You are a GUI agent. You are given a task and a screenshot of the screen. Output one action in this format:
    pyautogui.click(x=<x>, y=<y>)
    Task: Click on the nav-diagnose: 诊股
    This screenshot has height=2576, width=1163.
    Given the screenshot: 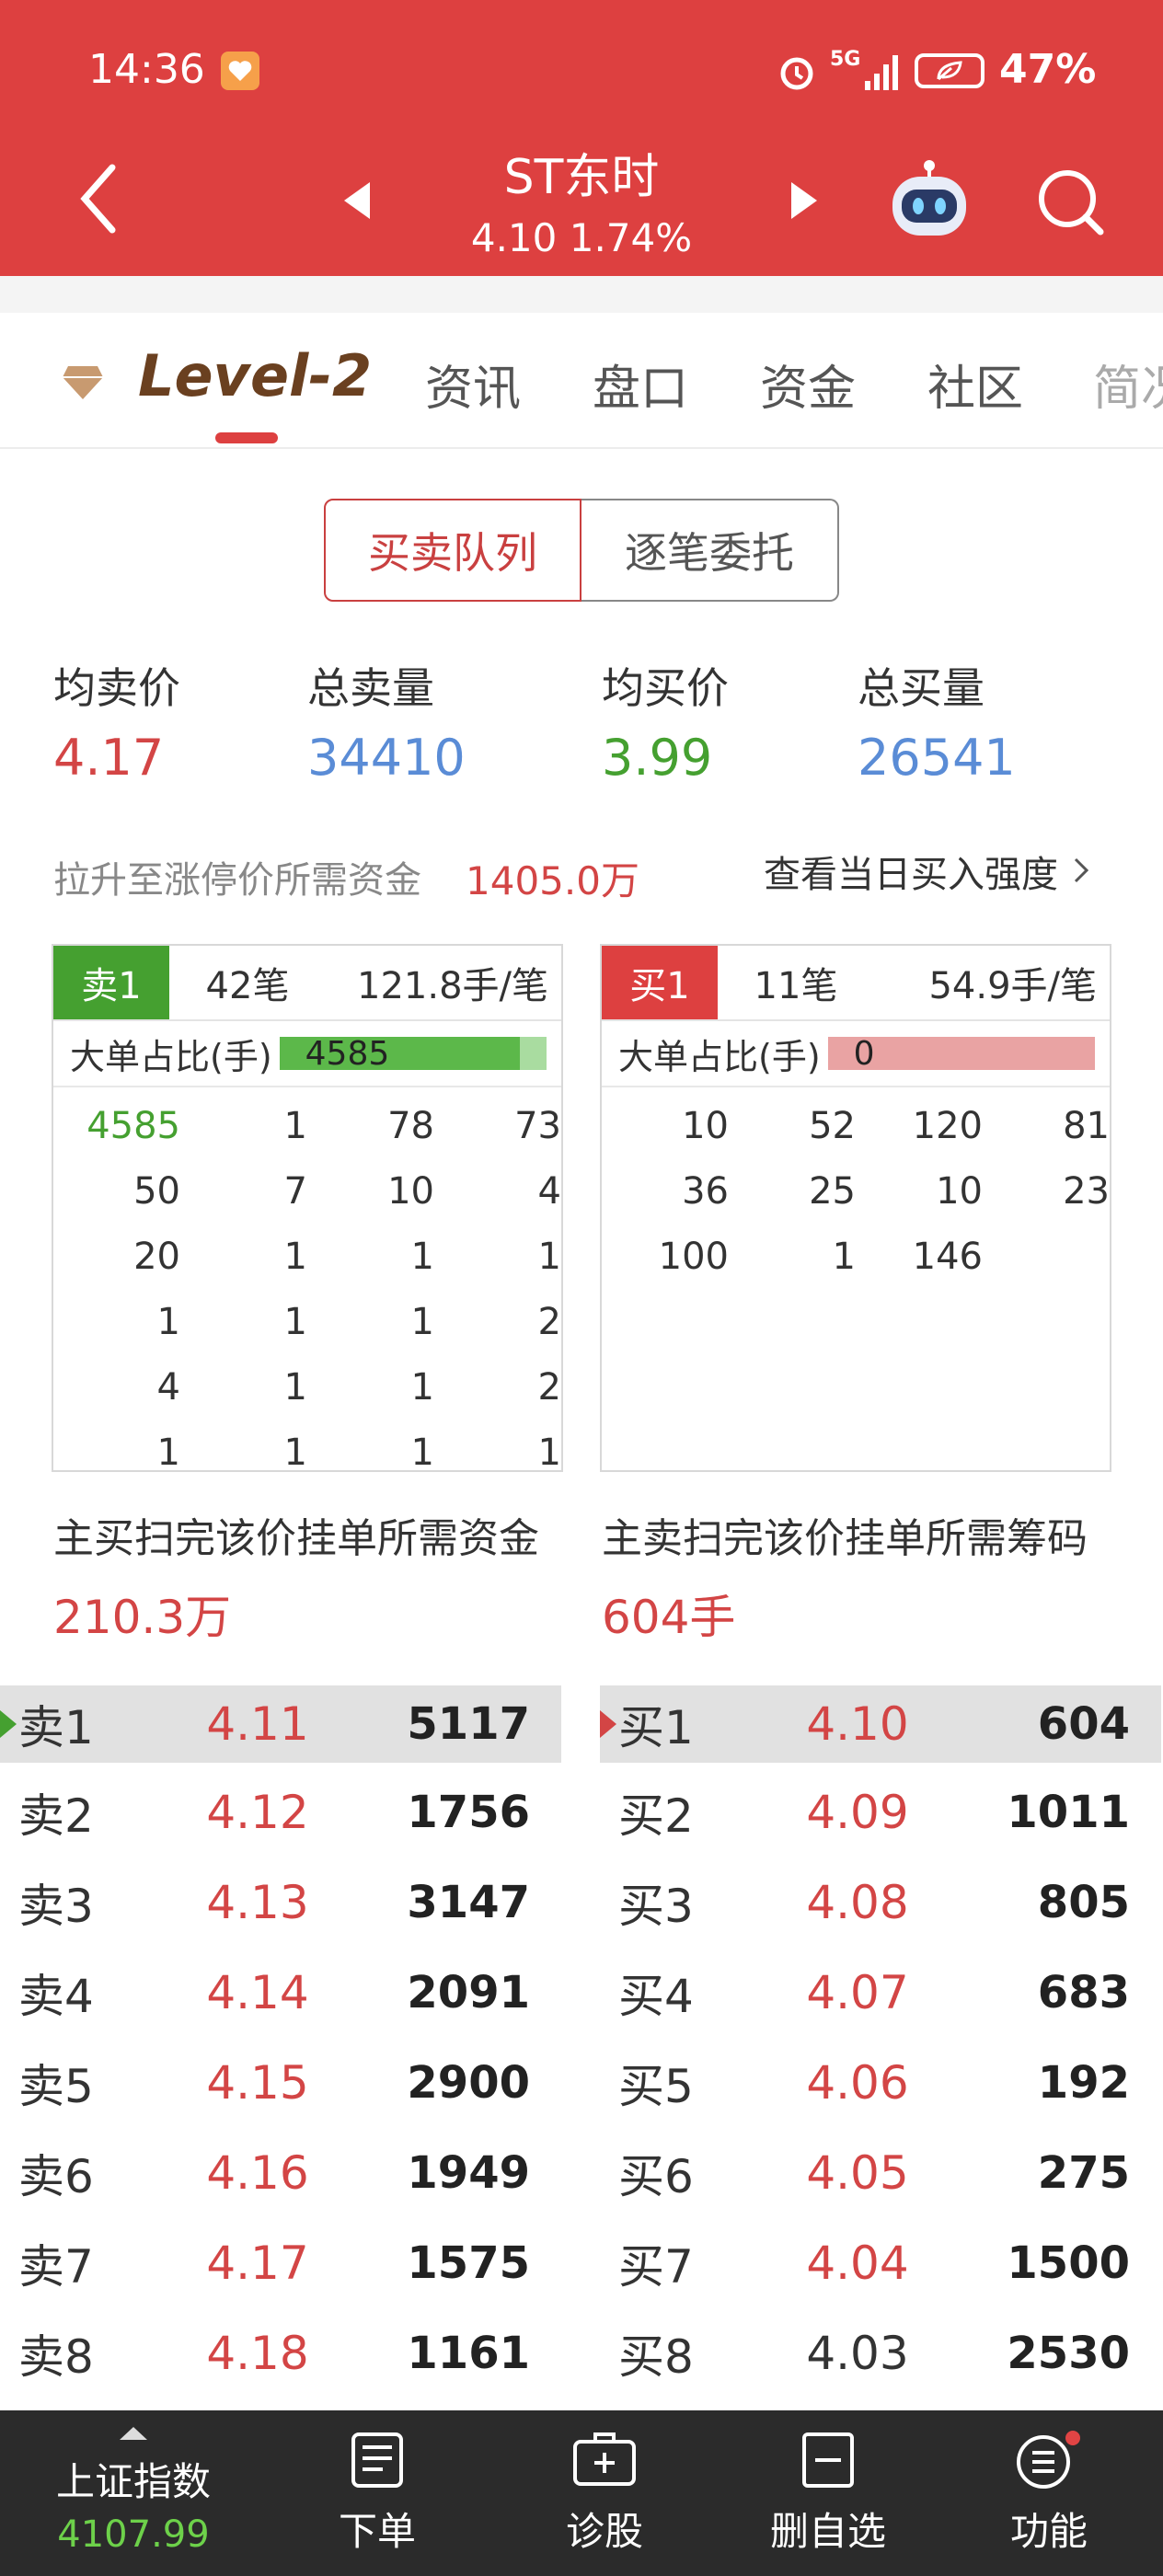 What is the action you would take?
    pyautogui.click(x=605, y=2493)
    